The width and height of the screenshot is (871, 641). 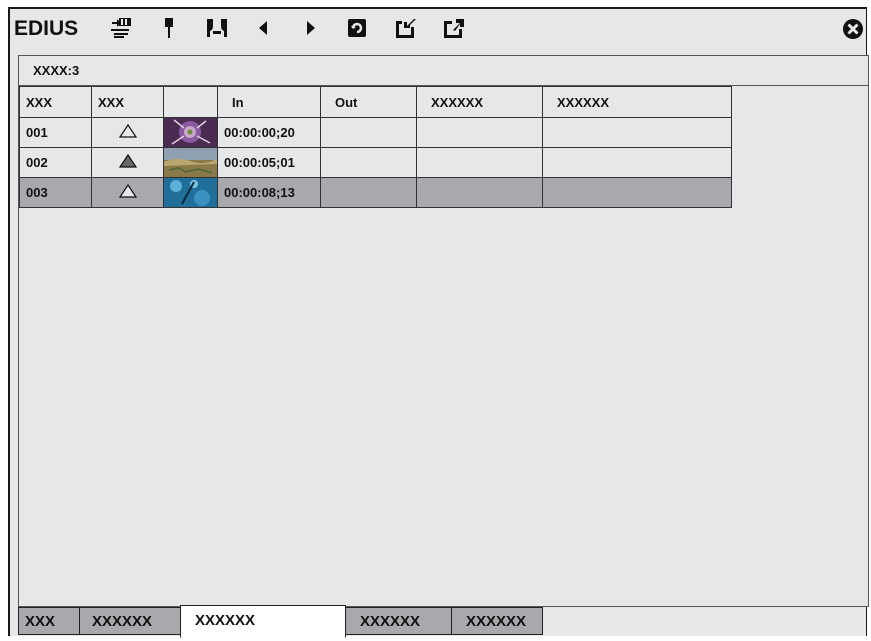 What do you see at coordinates (190, 102) in the screenshot?
I see `column-header-thumbnail` at bounding box center [190, 102].